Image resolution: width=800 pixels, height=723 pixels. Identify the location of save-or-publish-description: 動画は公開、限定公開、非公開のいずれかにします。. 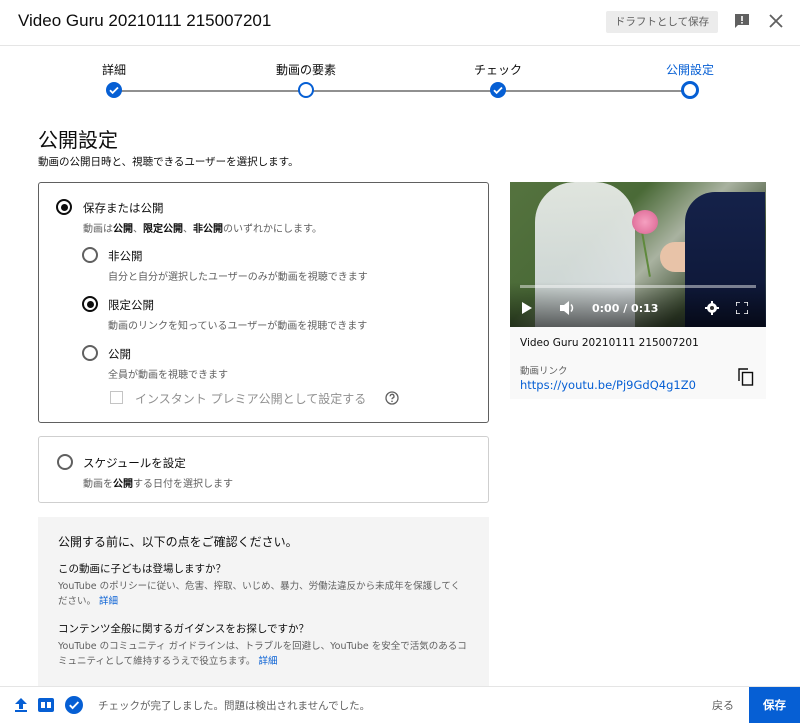
(202, 229).